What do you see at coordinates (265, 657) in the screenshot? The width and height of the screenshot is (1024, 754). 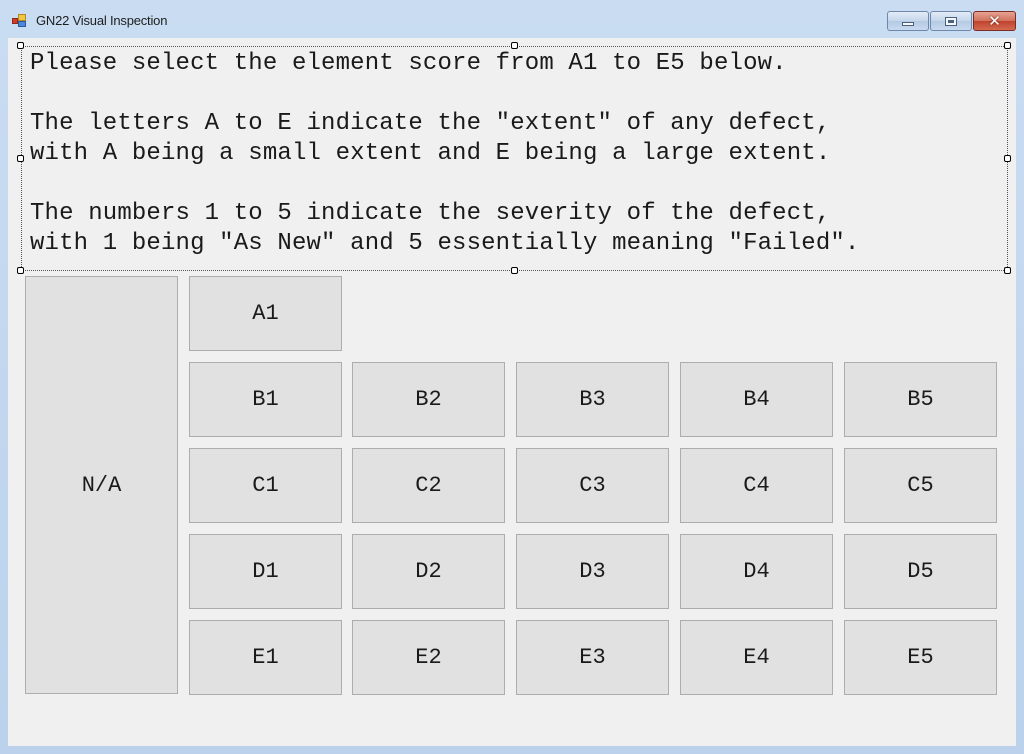 I see `score-button-e1: E1` at bounding box center [265, 657].